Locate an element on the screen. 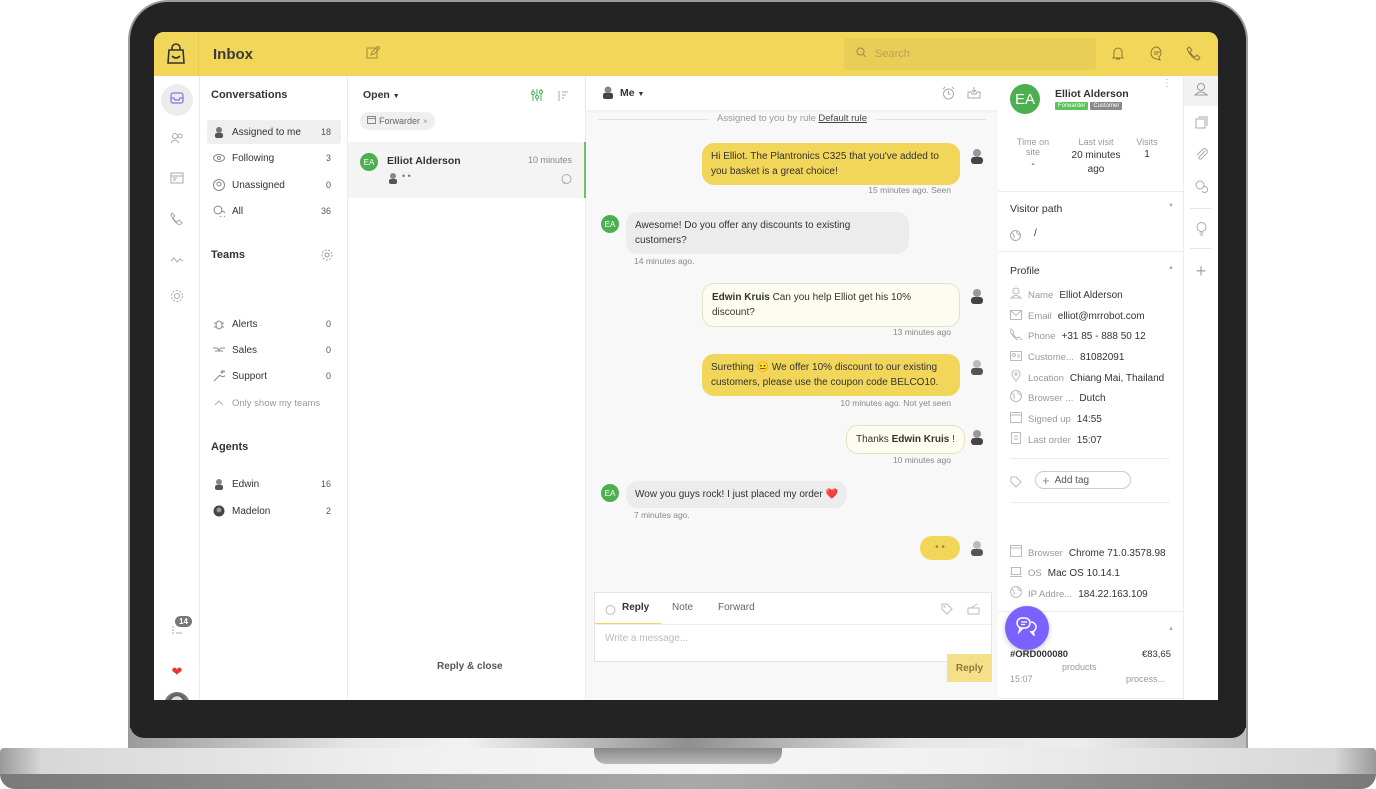 The width and height of the screenshot is (1376, 789). team-support: Support 0 is located at coordinates (274, 376).